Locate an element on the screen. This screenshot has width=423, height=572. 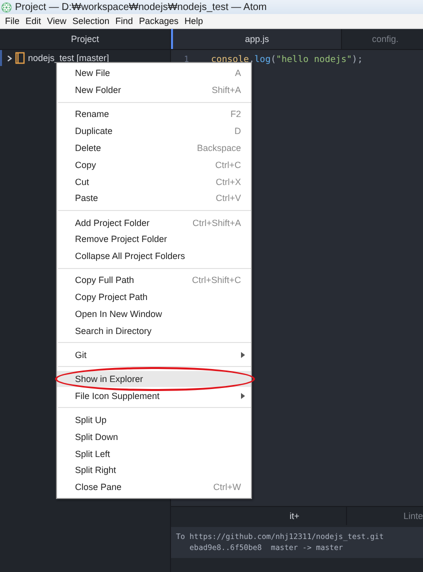
menu-item: Help is located at coordinates (193, 21).